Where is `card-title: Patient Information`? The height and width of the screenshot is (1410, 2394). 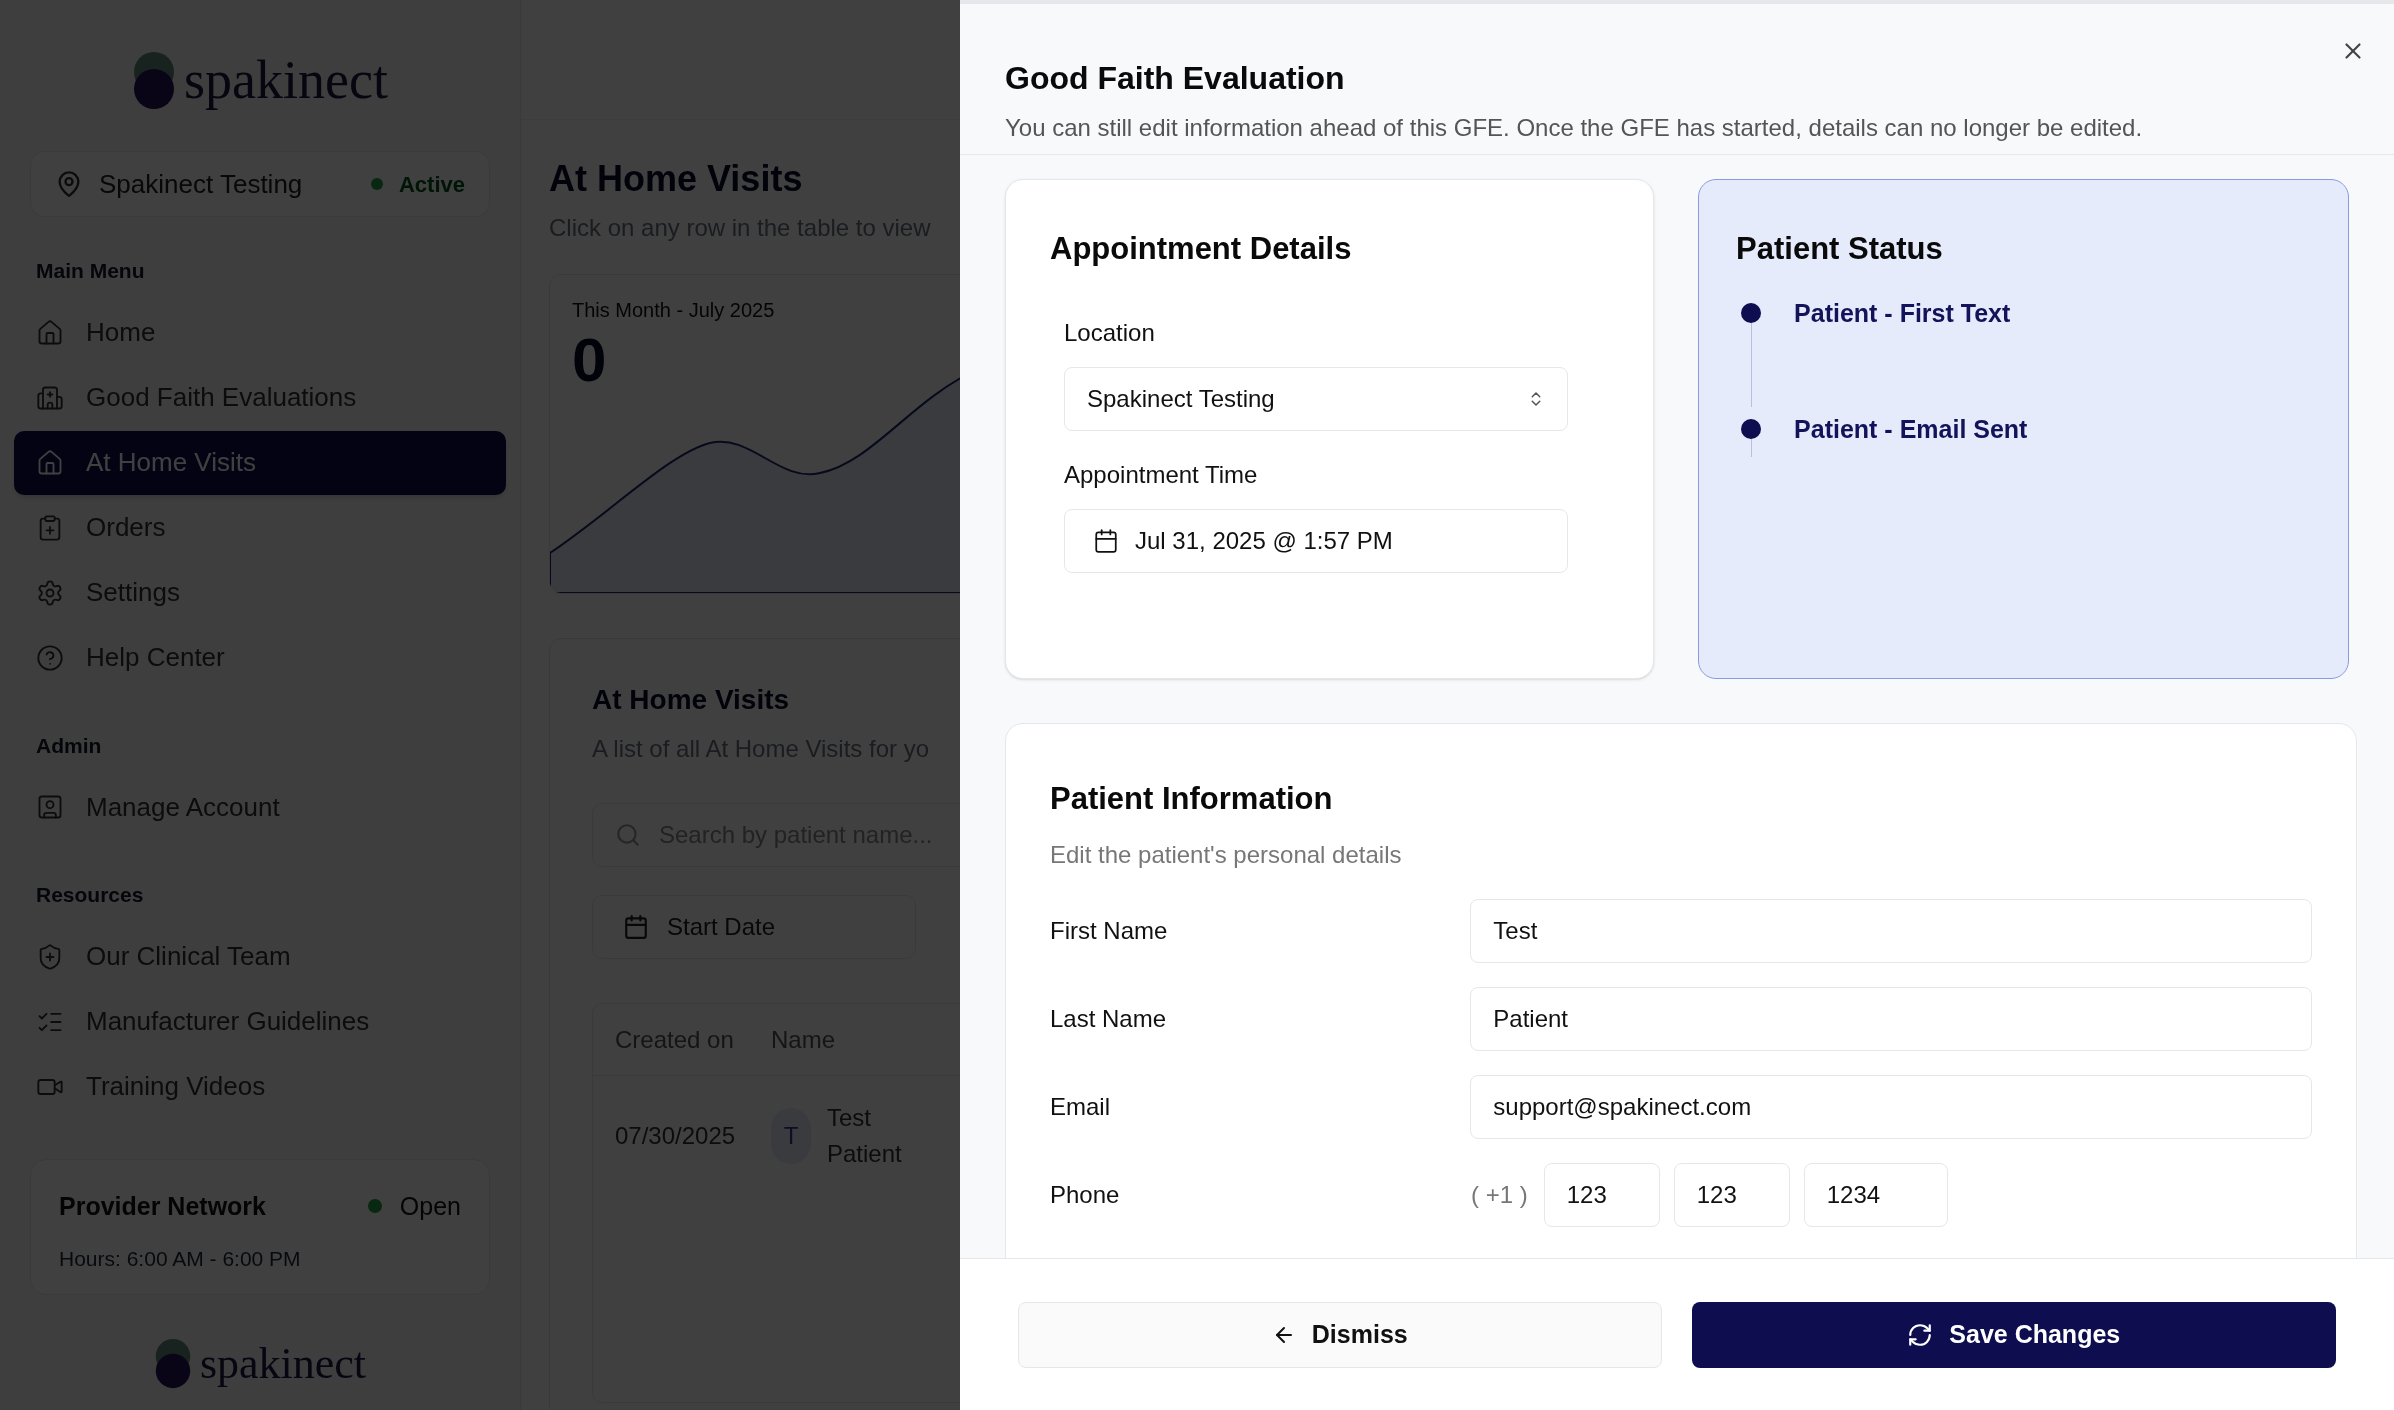 card-title: Patient Information is located at coordinates (1192, 799).